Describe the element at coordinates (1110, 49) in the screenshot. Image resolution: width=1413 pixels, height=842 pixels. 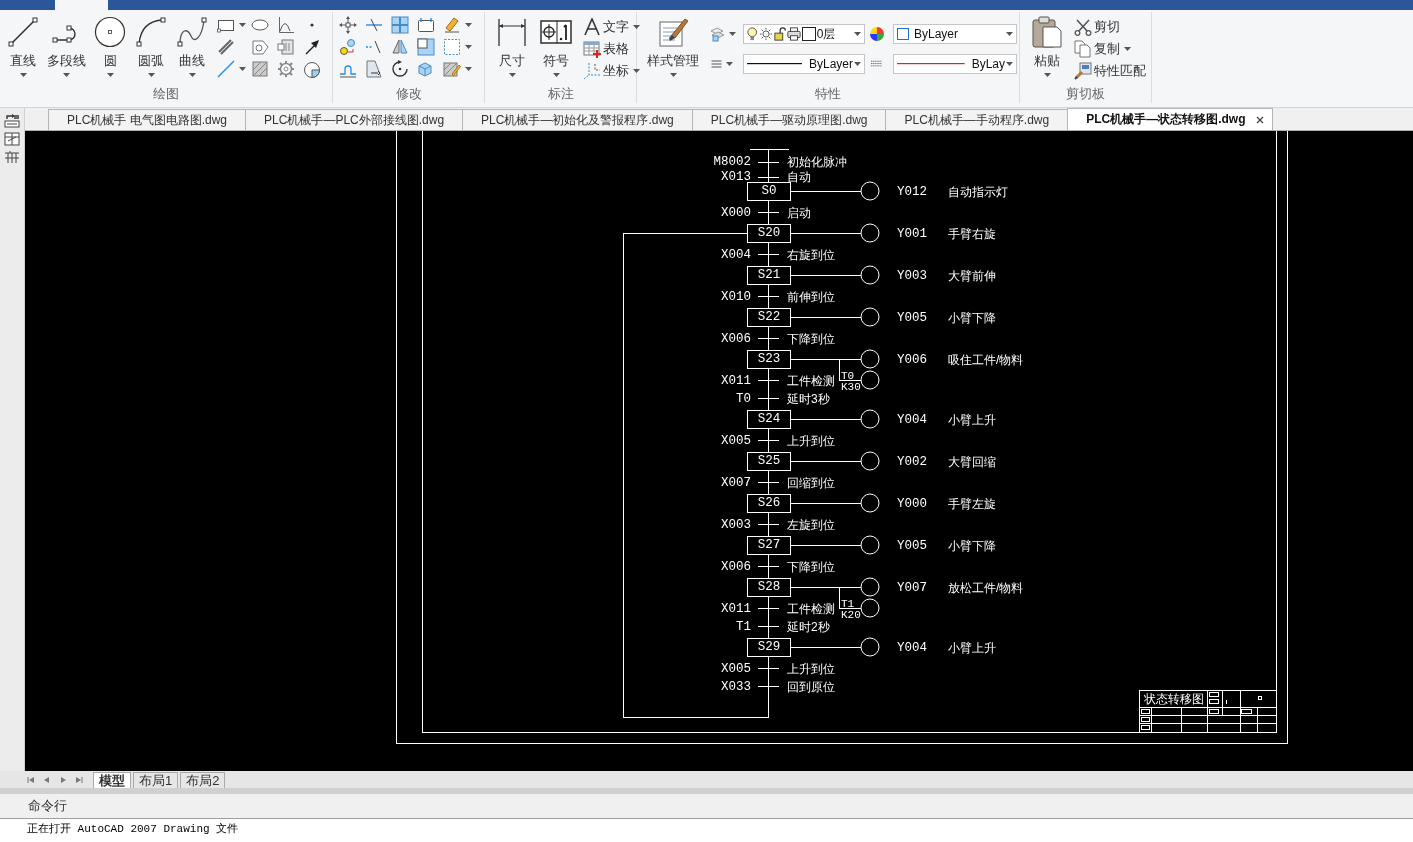
I see `copy-button: 复制` at that location.